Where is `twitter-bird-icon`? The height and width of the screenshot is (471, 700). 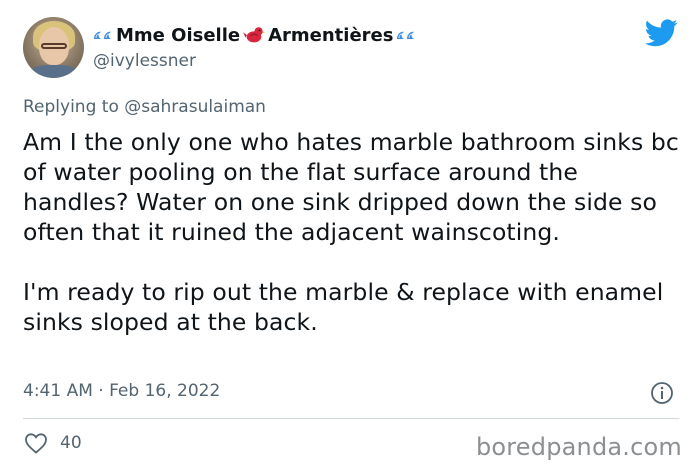 twitter-bird-icon is located at coordinates (661, 33).